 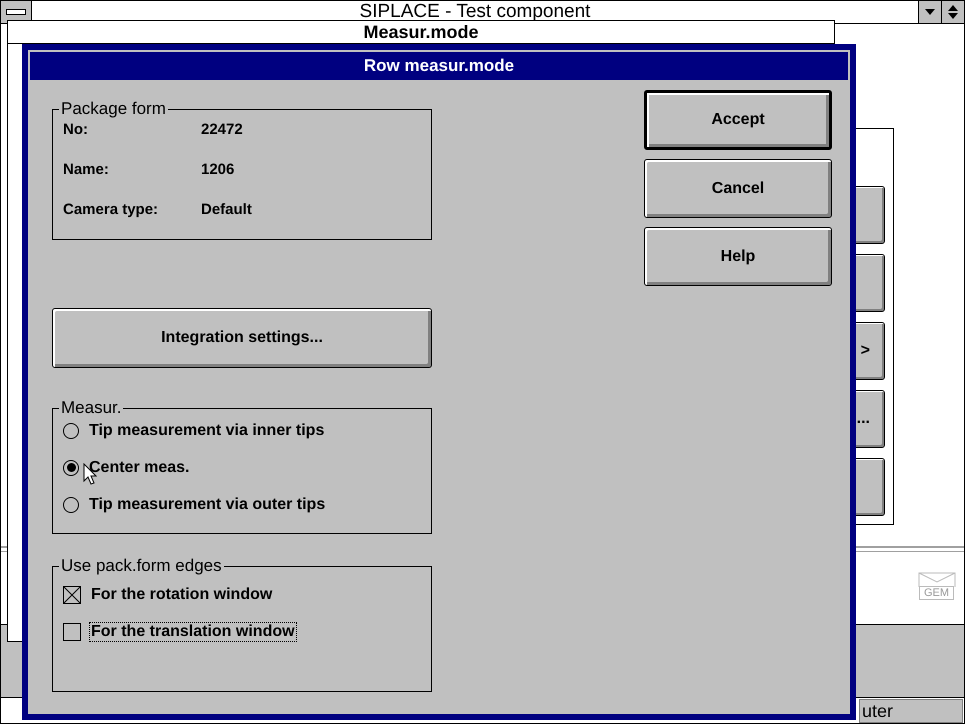 What do you see at coordinates (141, 566) in the screenshot?
I see `group-title: Use pack.form edges` at bounding box center [141, 566].